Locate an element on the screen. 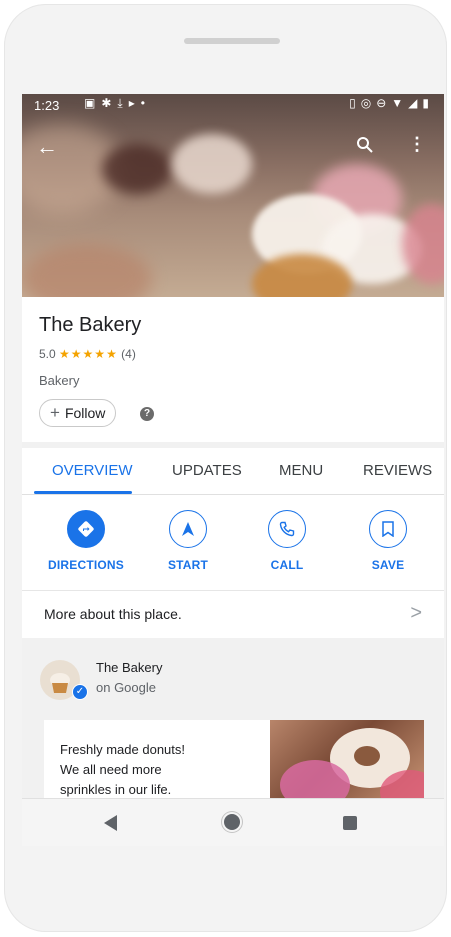  rating-row: 5.0 ★★★★★ (4) is located at coordinates (87, 354).